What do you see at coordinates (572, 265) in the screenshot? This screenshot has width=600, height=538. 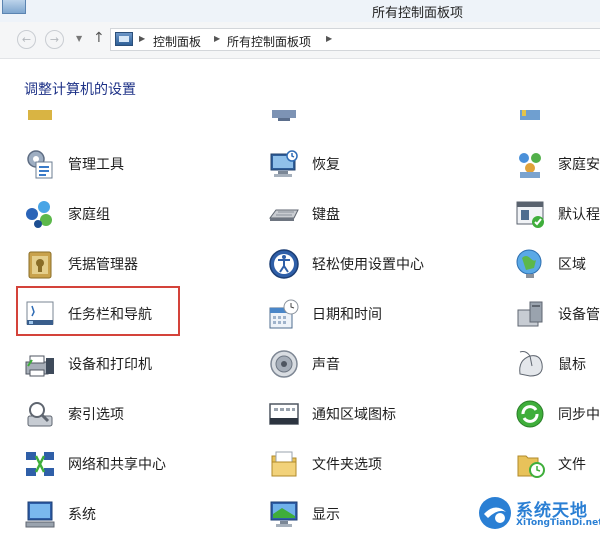 I see `item-label: 区域` at bounding box center [572, 265].